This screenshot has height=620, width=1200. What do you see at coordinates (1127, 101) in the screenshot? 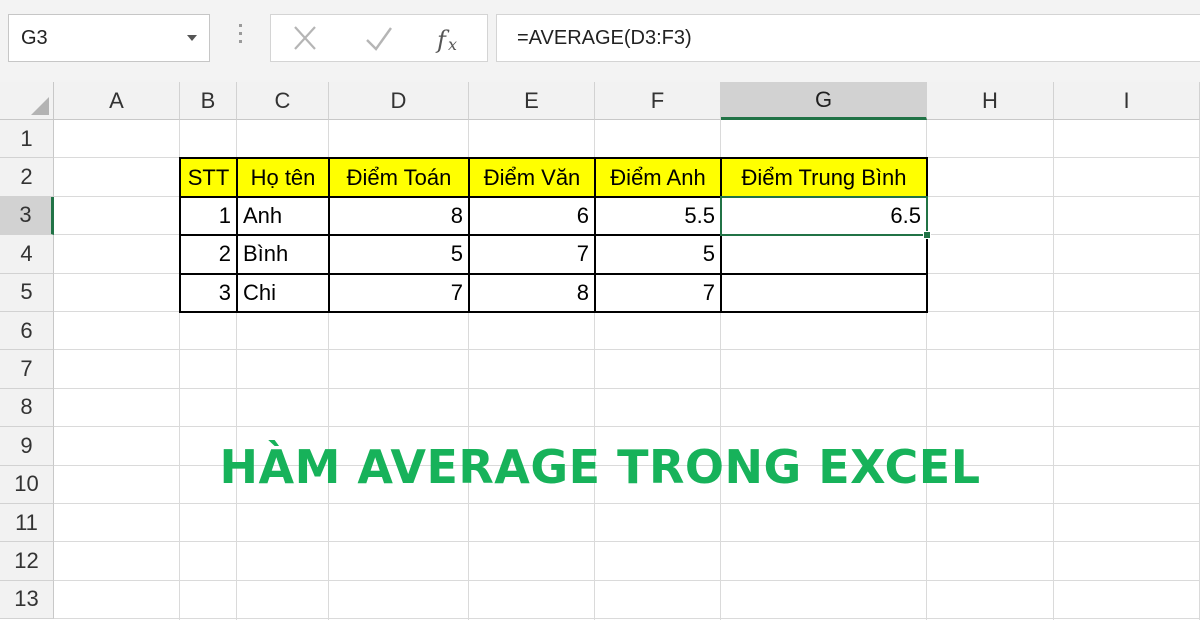
I see `column-header-i: I` at bounding box center [1127, 101].